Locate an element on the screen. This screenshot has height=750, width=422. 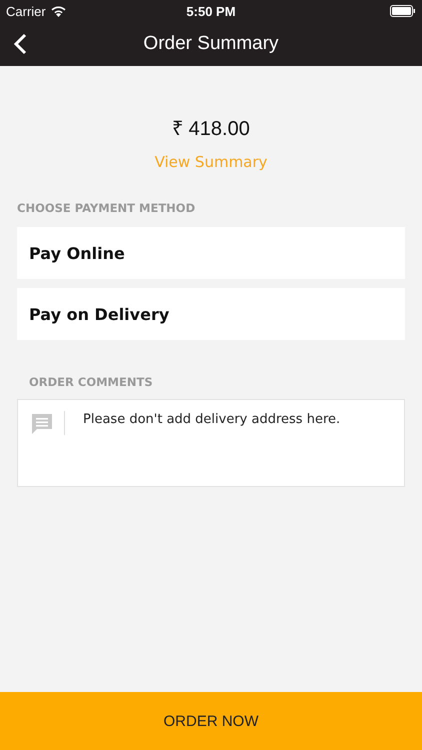
section-label: CHOOSE PAYMENT METHOD is located at coordinates (106, 208).